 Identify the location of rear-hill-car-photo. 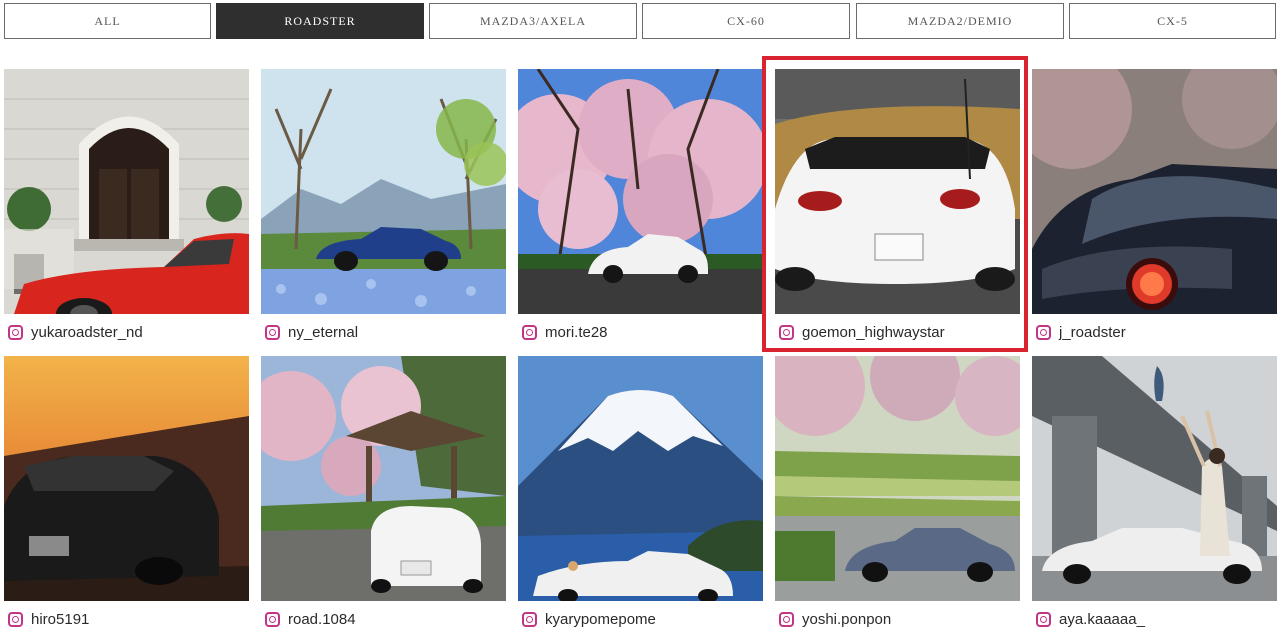
(897, 191).